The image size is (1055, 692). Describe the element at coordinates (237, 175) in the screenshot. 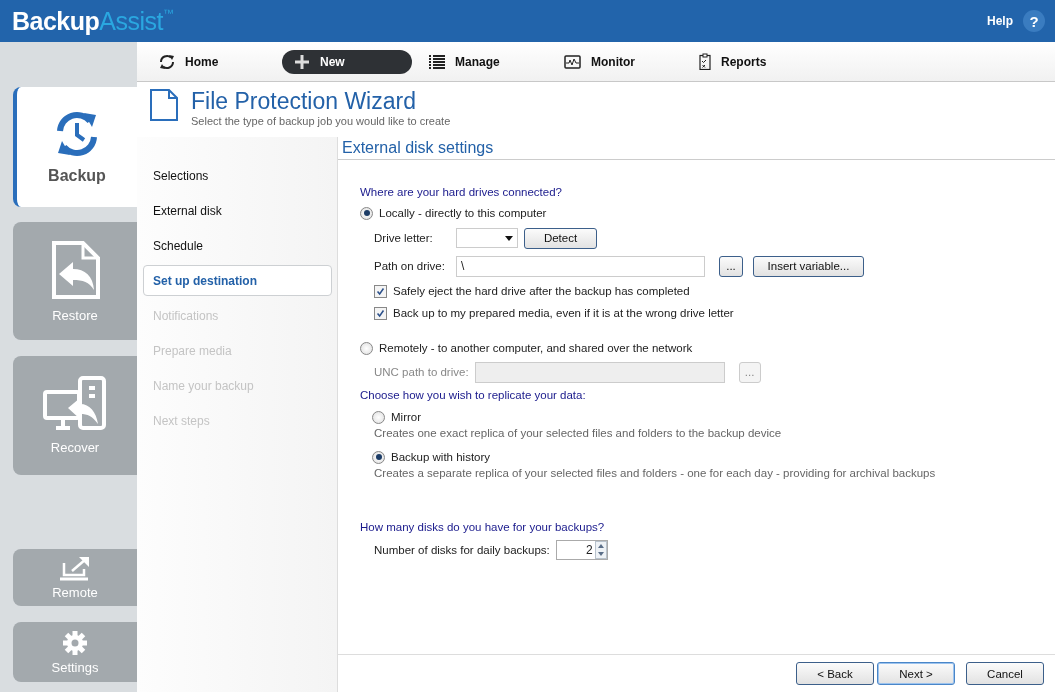

I see `wizard-step: Selections` at that location.